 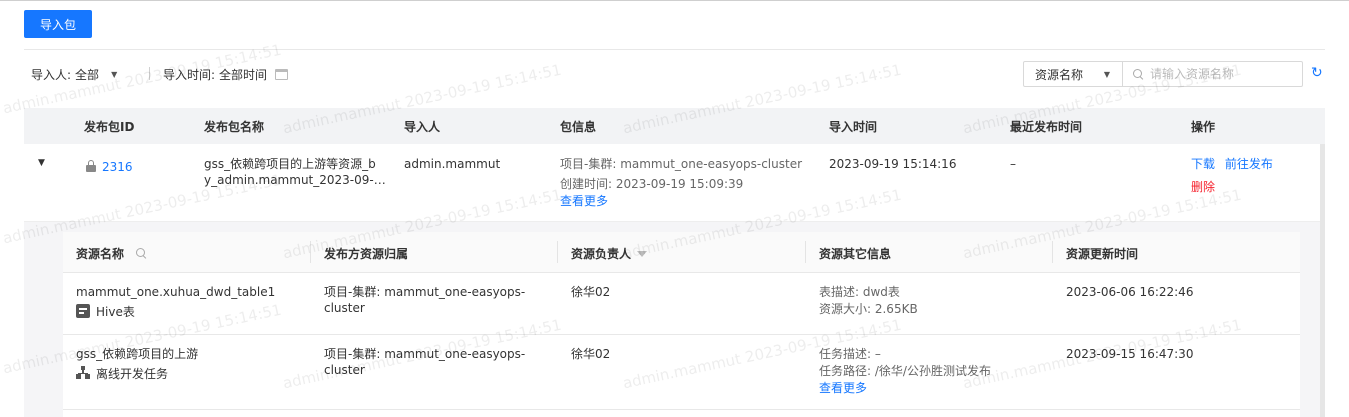 I want to click on resource-type: Hive表, so click(x=175, y=312).